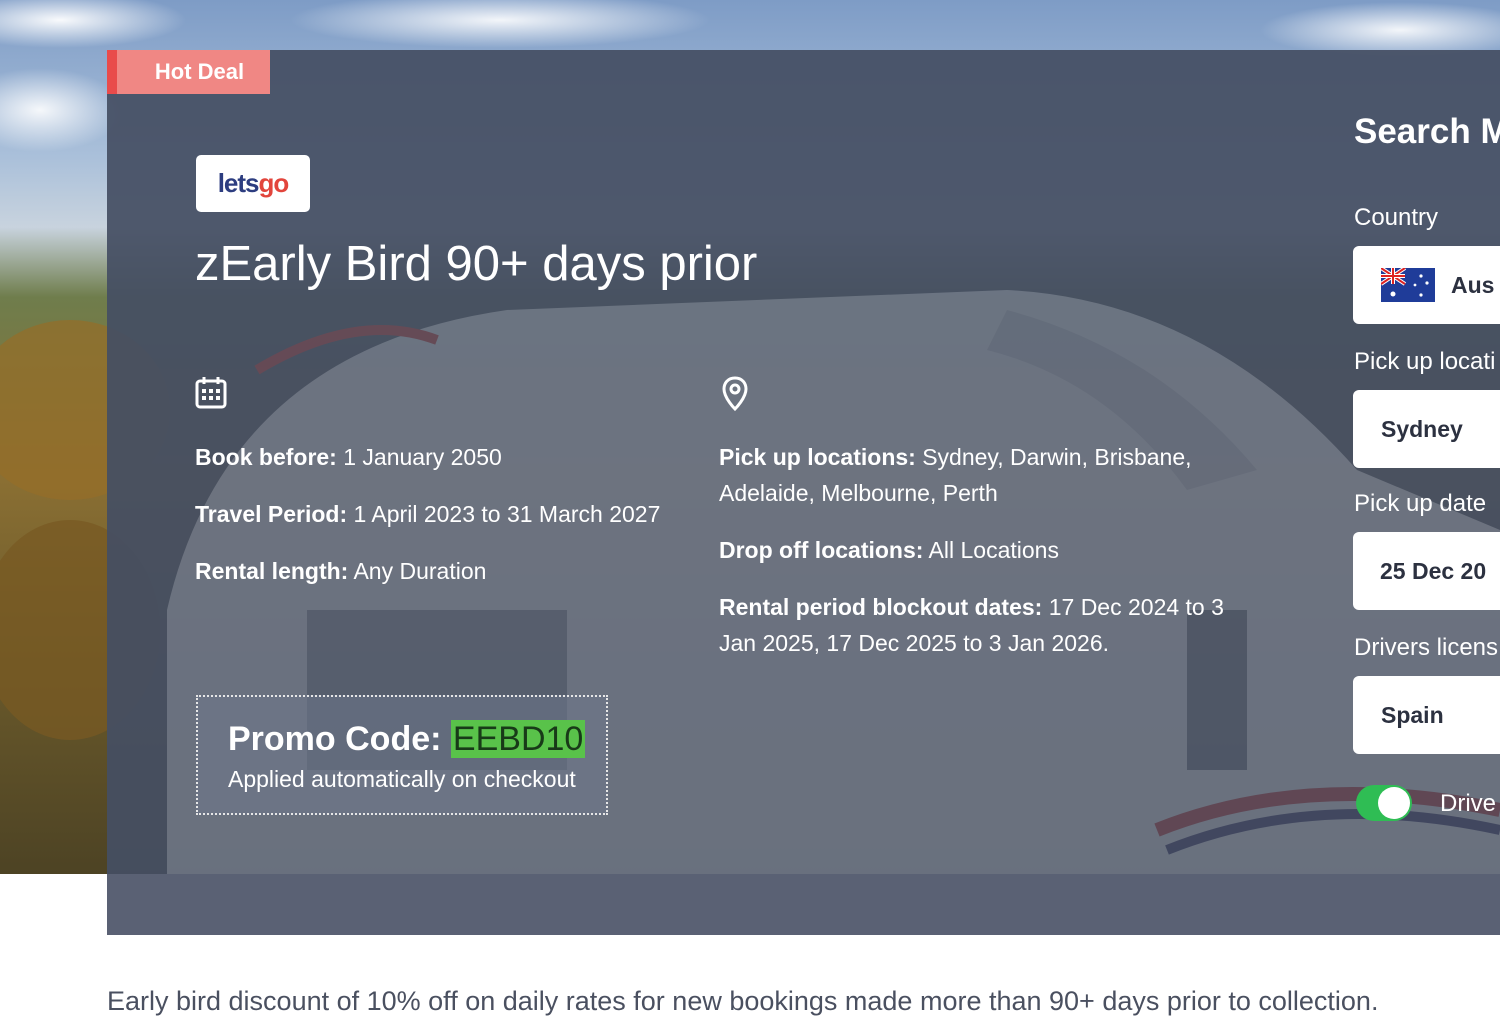  I want to click on rental-length-info: Rental length: Any Duration, so click(455, 571).